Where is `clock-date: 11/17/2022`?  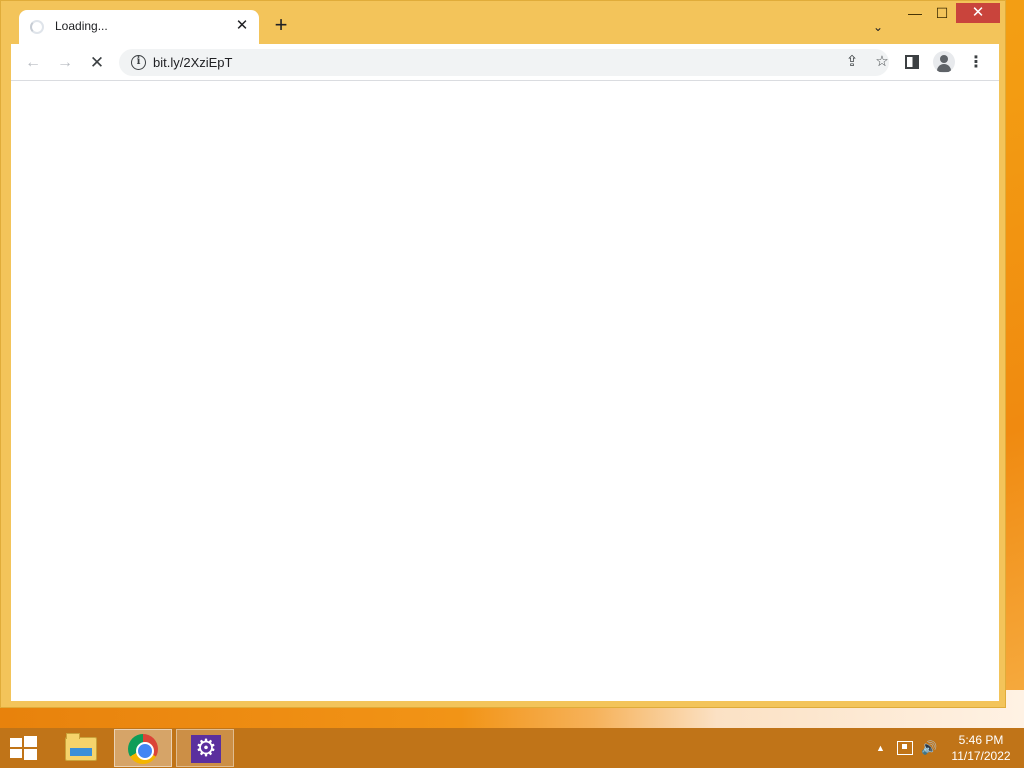
clock-date: 11/17/2022 is located at coordinates (981, 756).